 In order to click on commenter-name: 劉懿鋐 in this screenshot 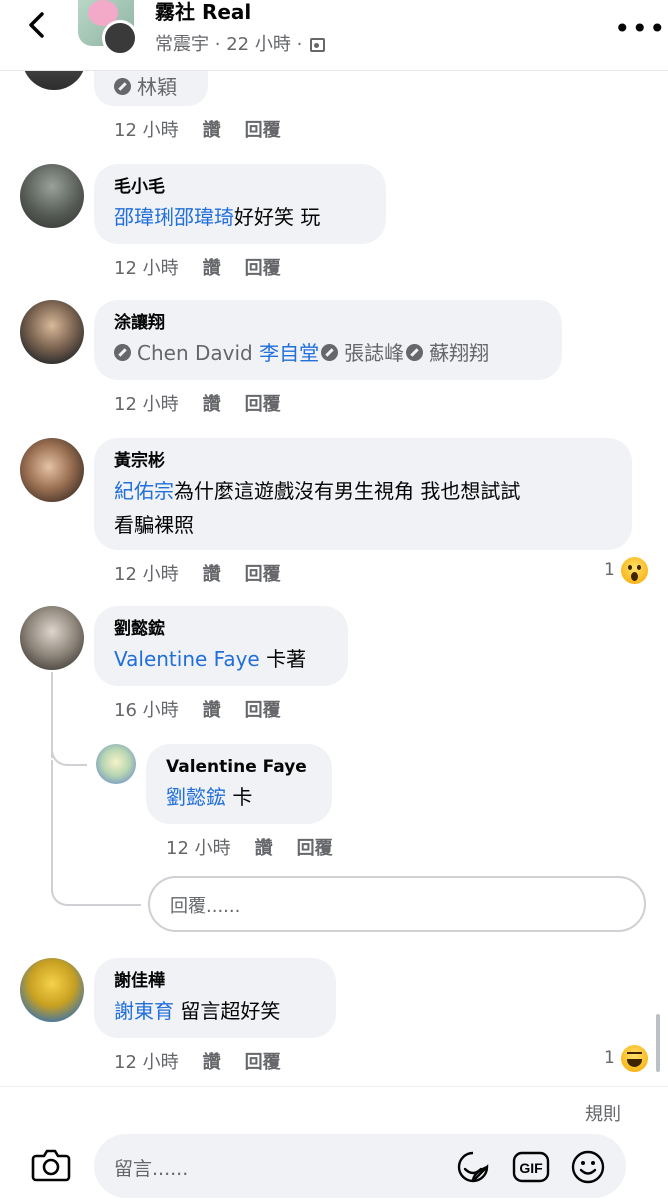, I will do `click(221, 629)`.